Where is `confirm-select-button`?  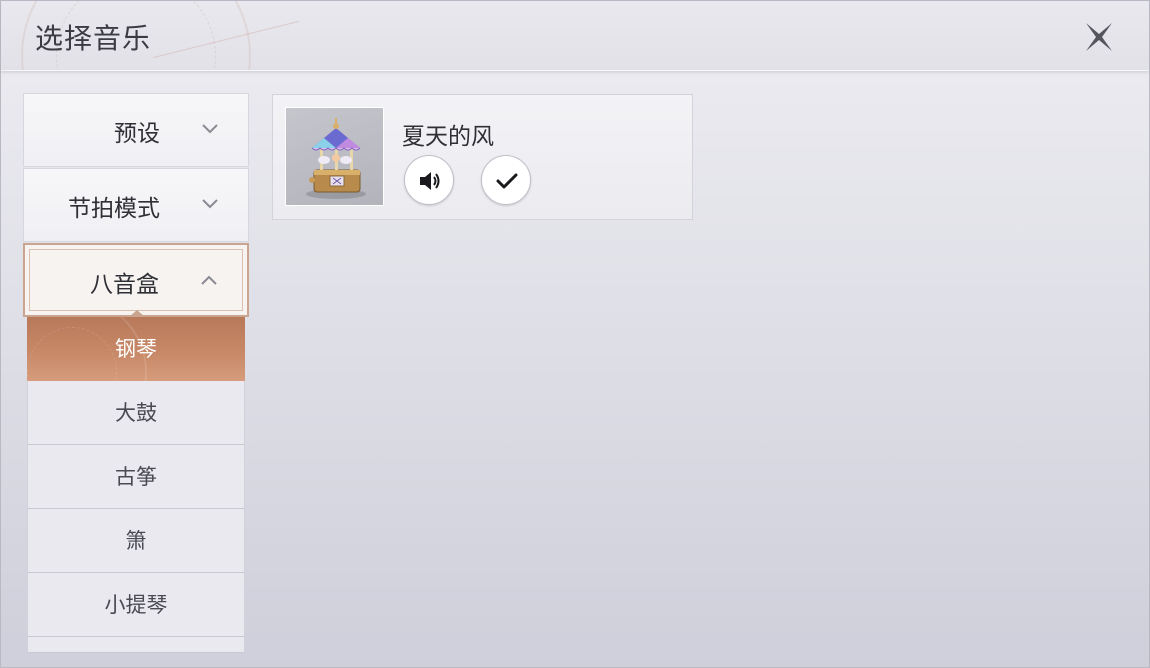
confirm-select-button is located at coordinates (506, 180).